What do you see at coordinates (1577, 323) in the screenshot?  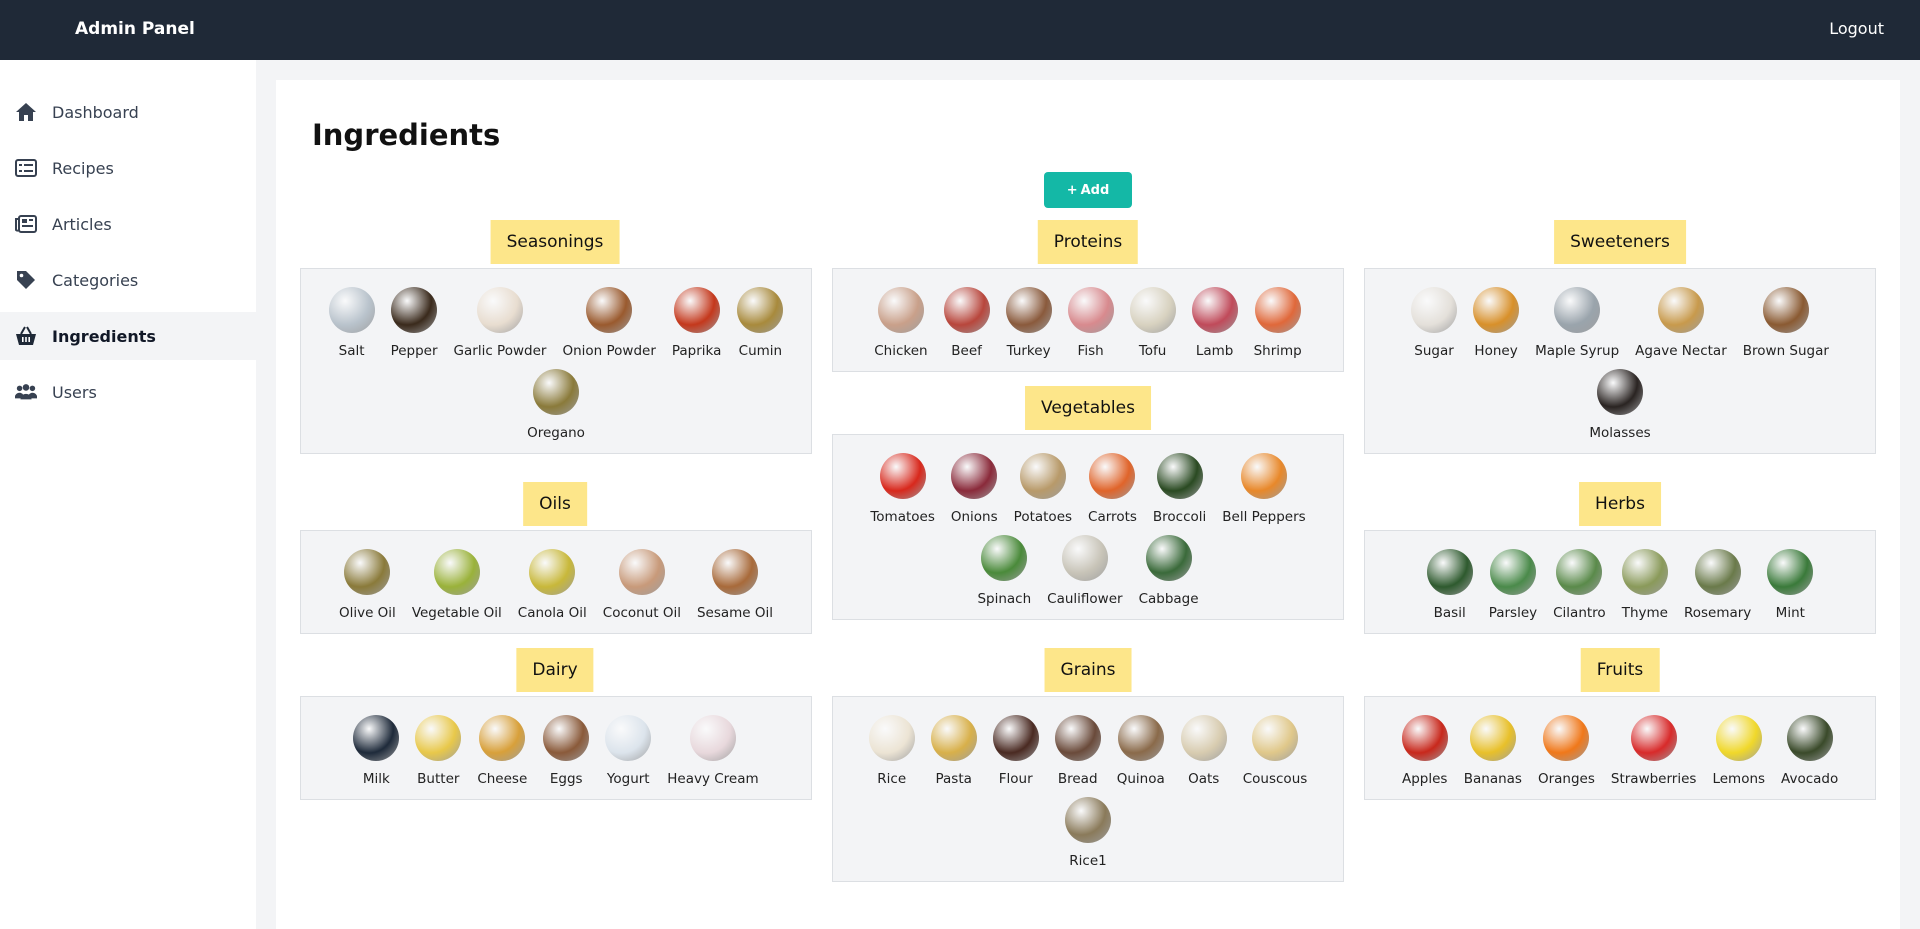 I see `ingredient-item: Maple Syrup` at bounding box center [1577, 323].